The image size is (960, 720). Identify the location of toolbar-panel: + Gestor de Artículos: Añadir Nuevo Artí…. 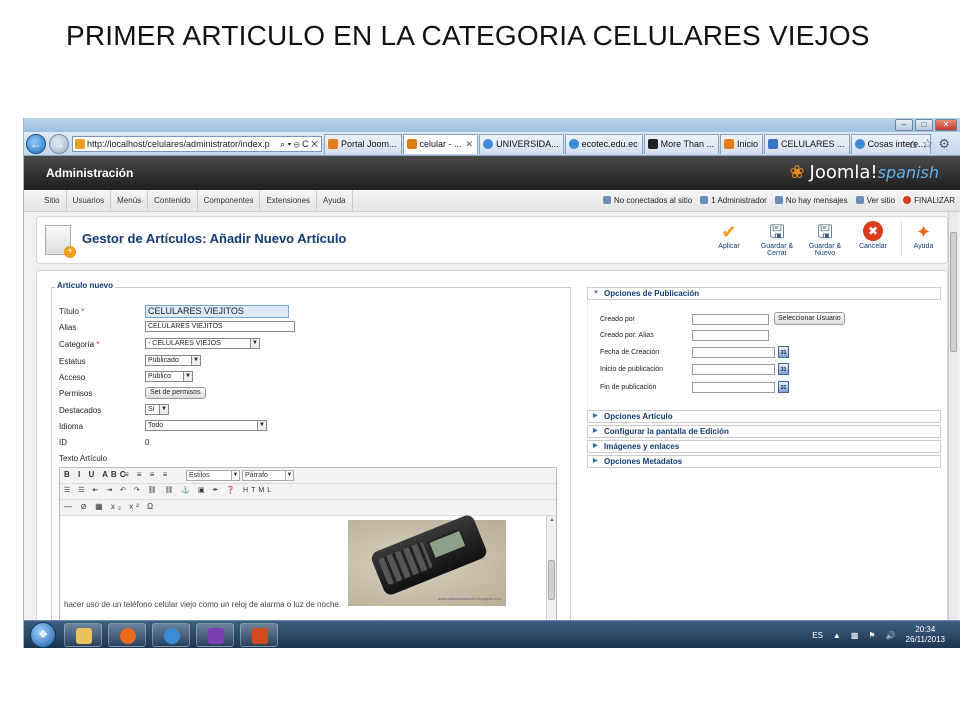
(492, 240).